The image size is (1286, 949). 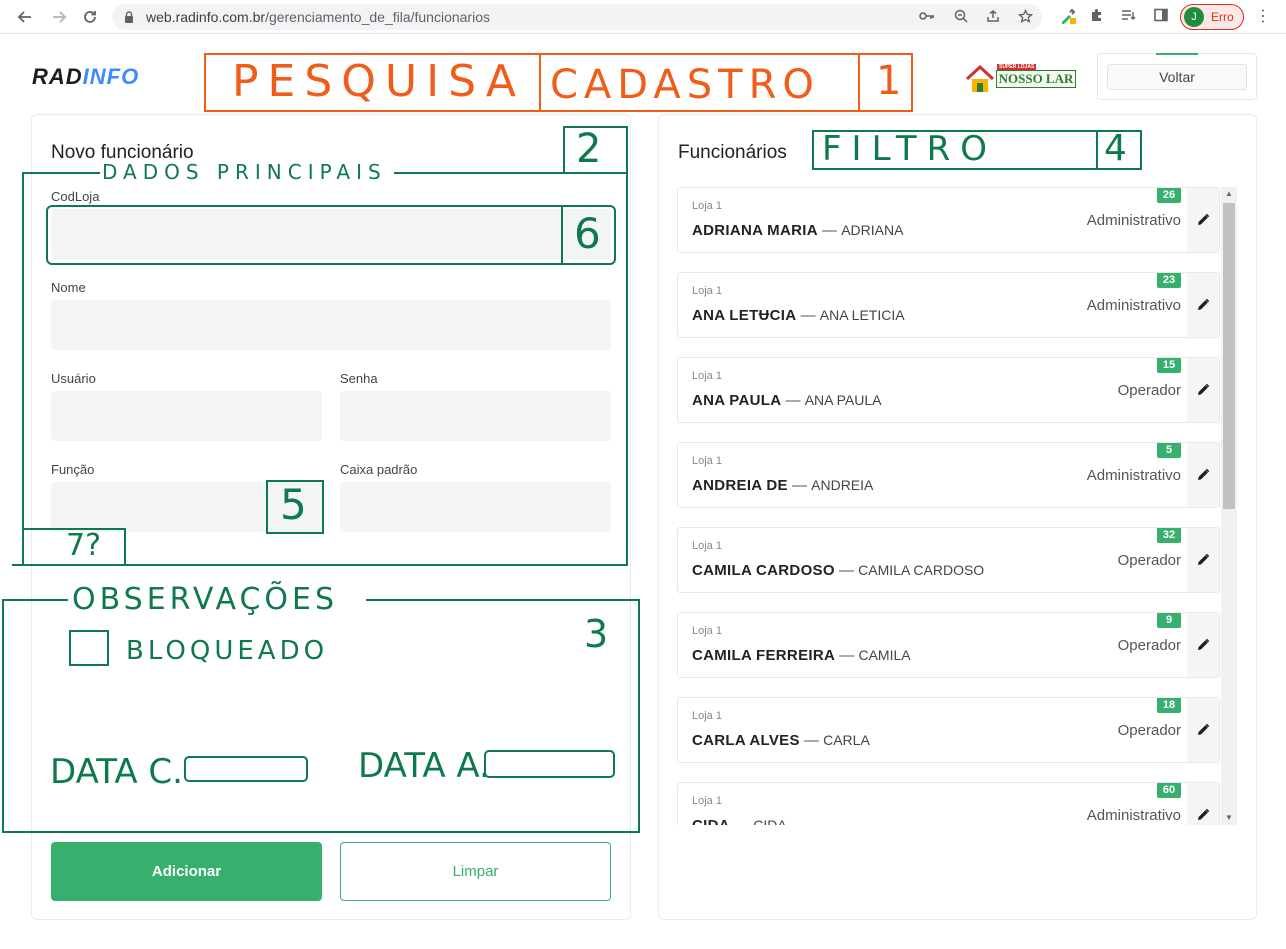 I want to click on employee-name-line: ADRIANA MARIA — ADRIANA, so click(x=797, y=230).